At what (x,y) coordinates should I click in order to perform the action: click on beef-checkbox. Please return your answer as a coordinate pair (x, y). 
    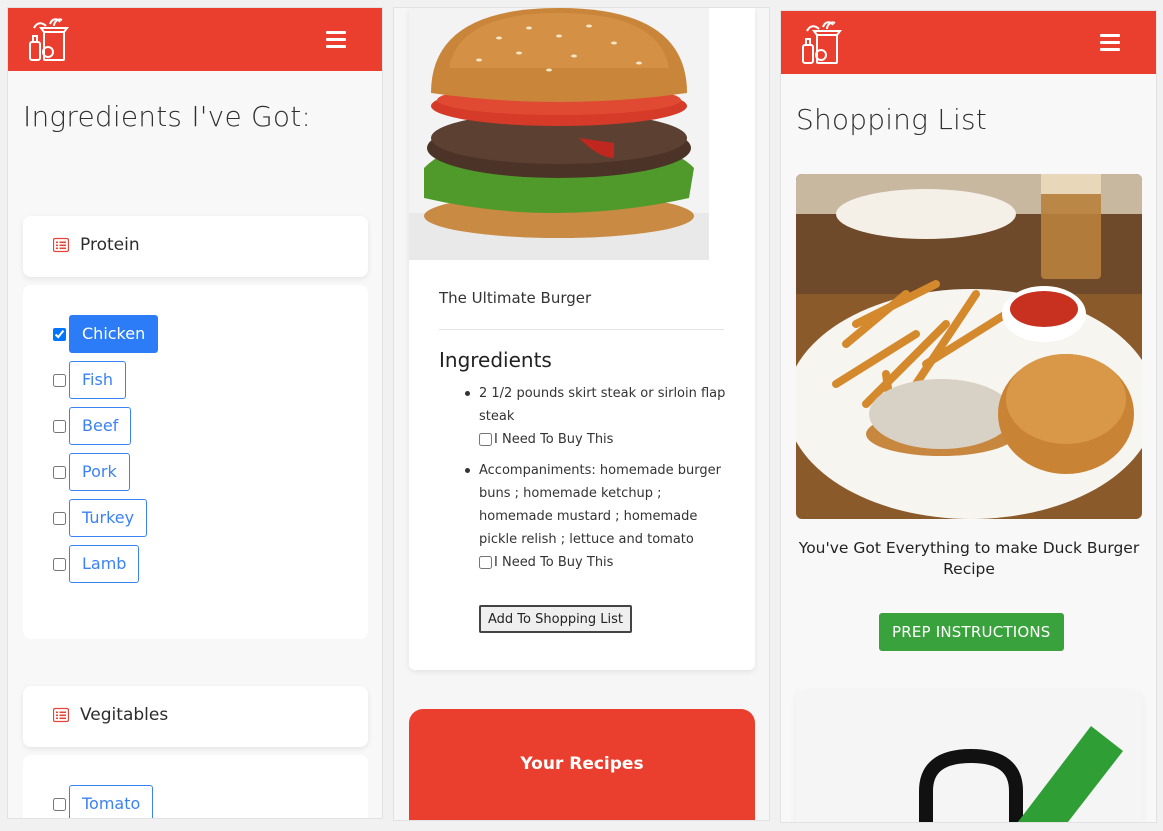
    Looking at the image, I should click on (59, 426).